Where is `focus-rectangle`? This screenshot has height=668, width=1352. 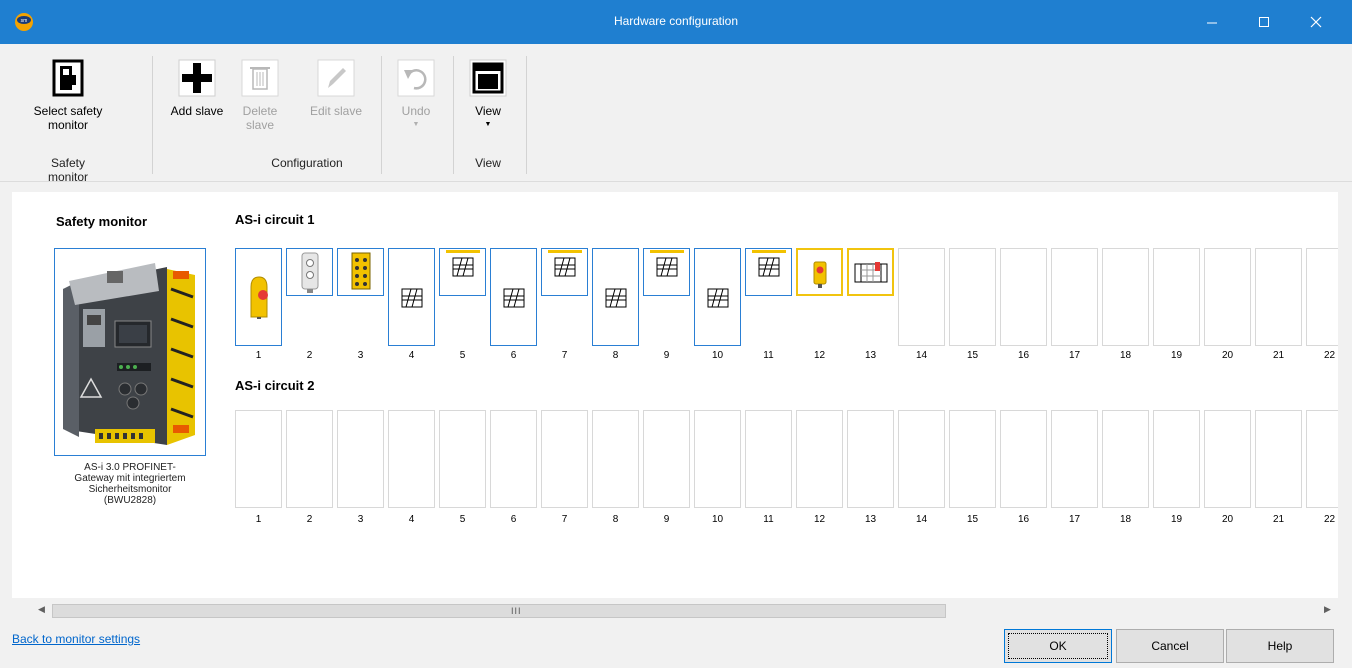
focus-rectangle is located at coordinates (1058, 646).